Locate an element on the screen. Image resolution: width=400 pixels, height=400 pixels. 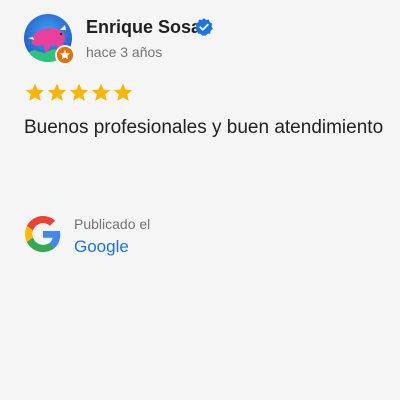
star-rating is located at coordinates (79, 93).